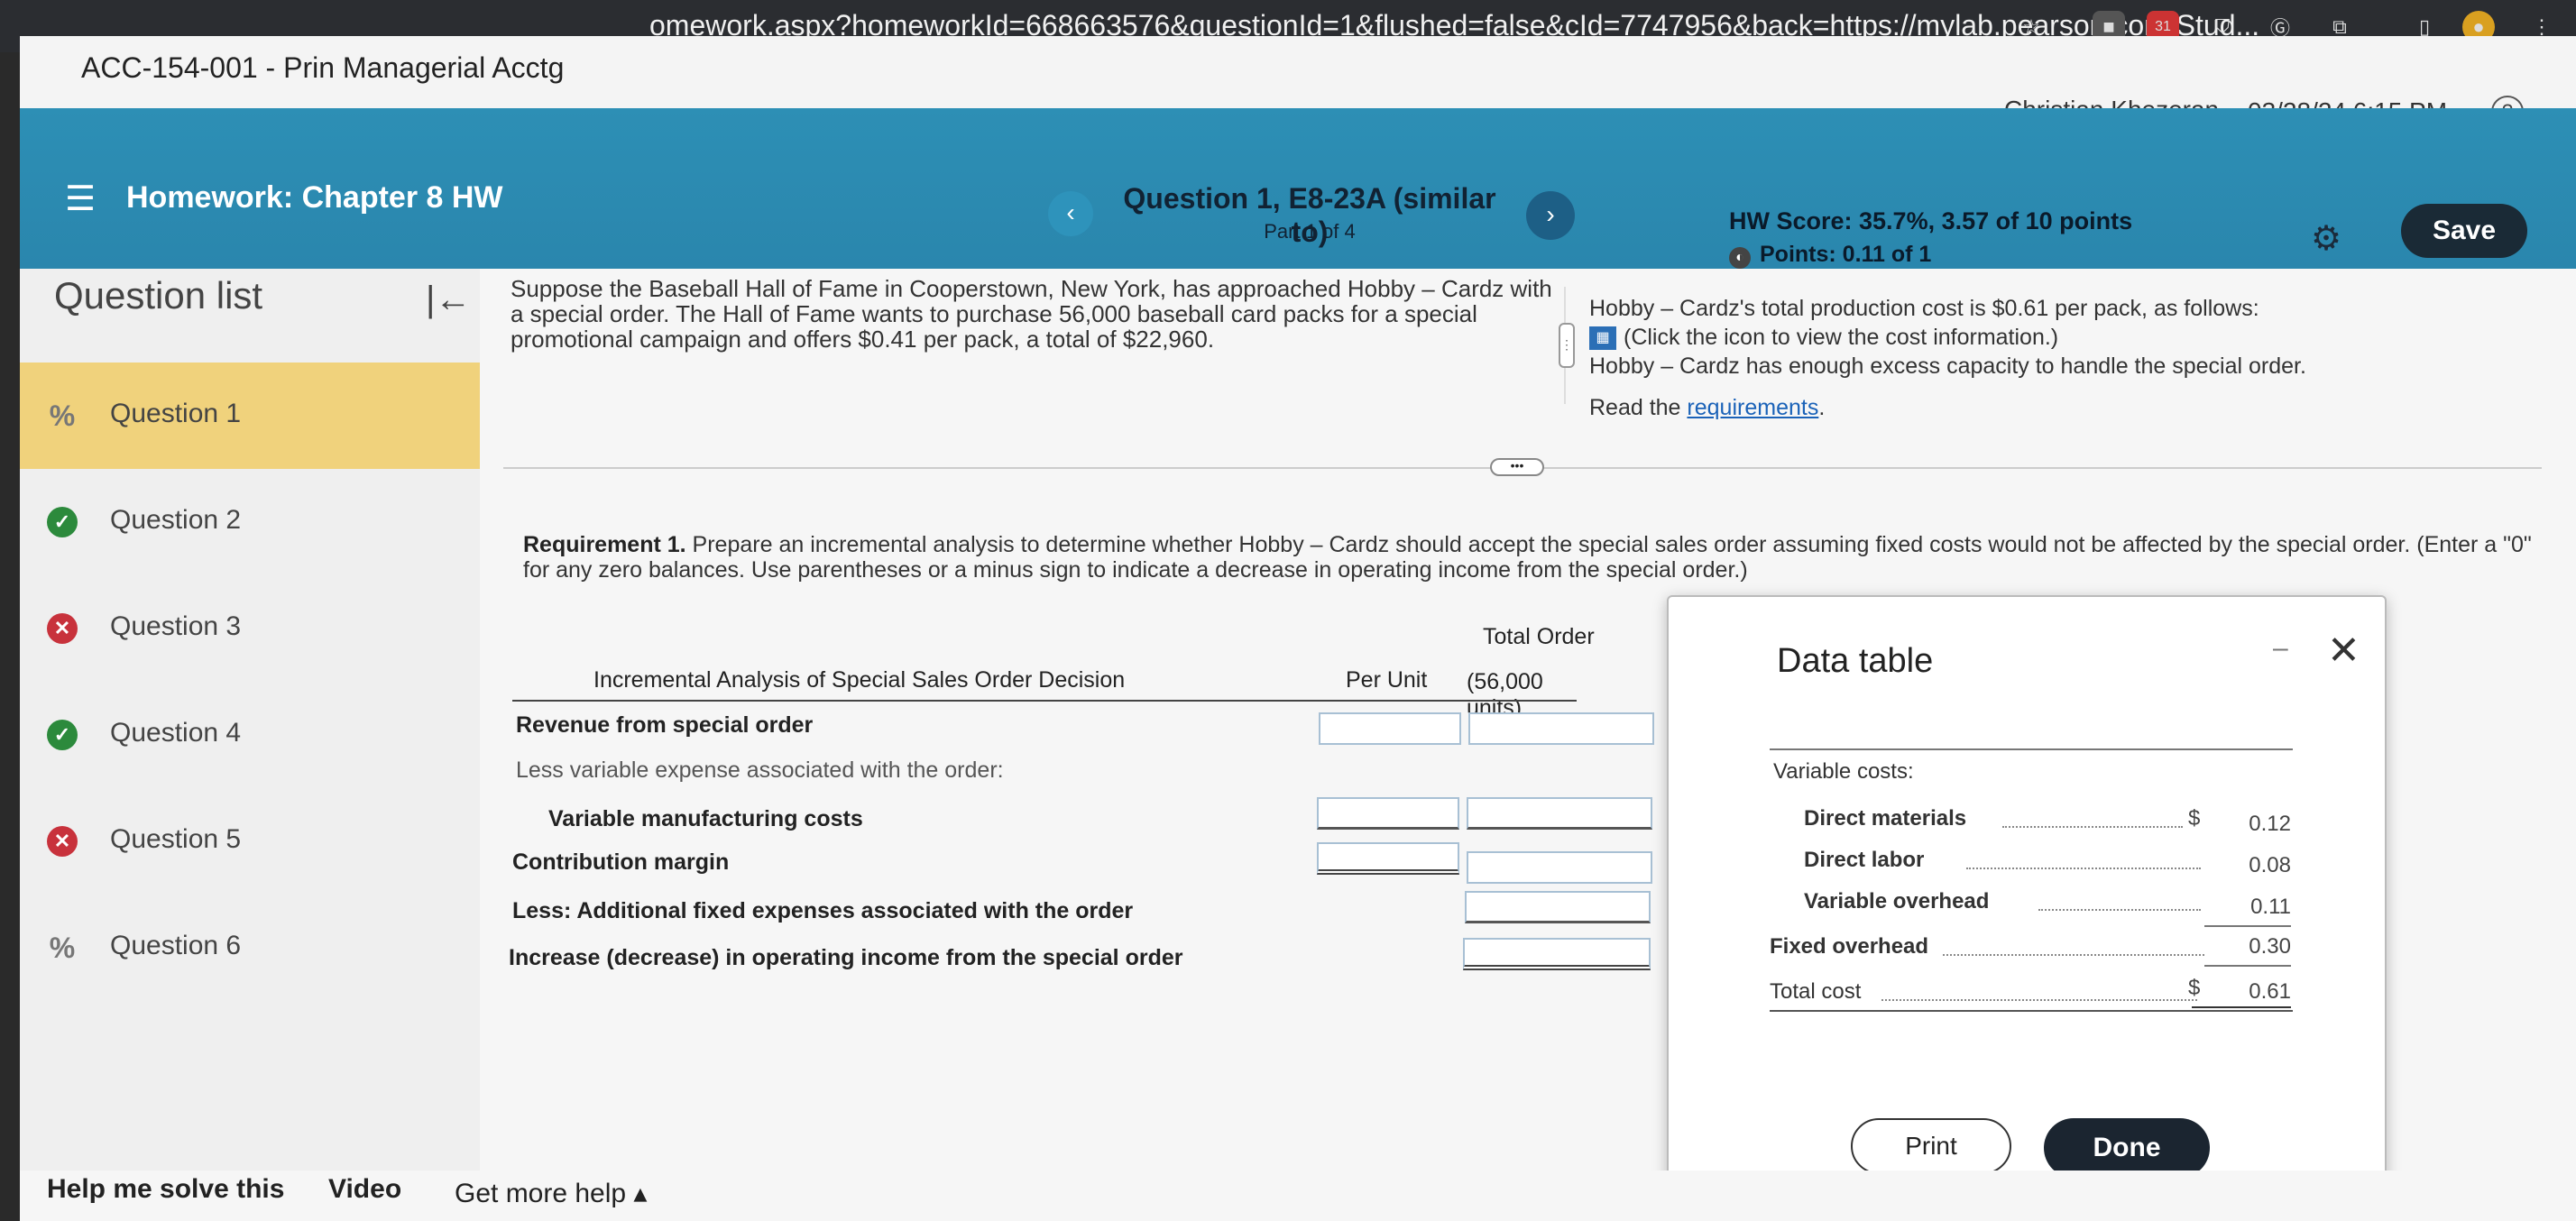 The height and width of the screenshot is (1221, 2576). I want to click on table-icon: ▦, so click(1602, 338).